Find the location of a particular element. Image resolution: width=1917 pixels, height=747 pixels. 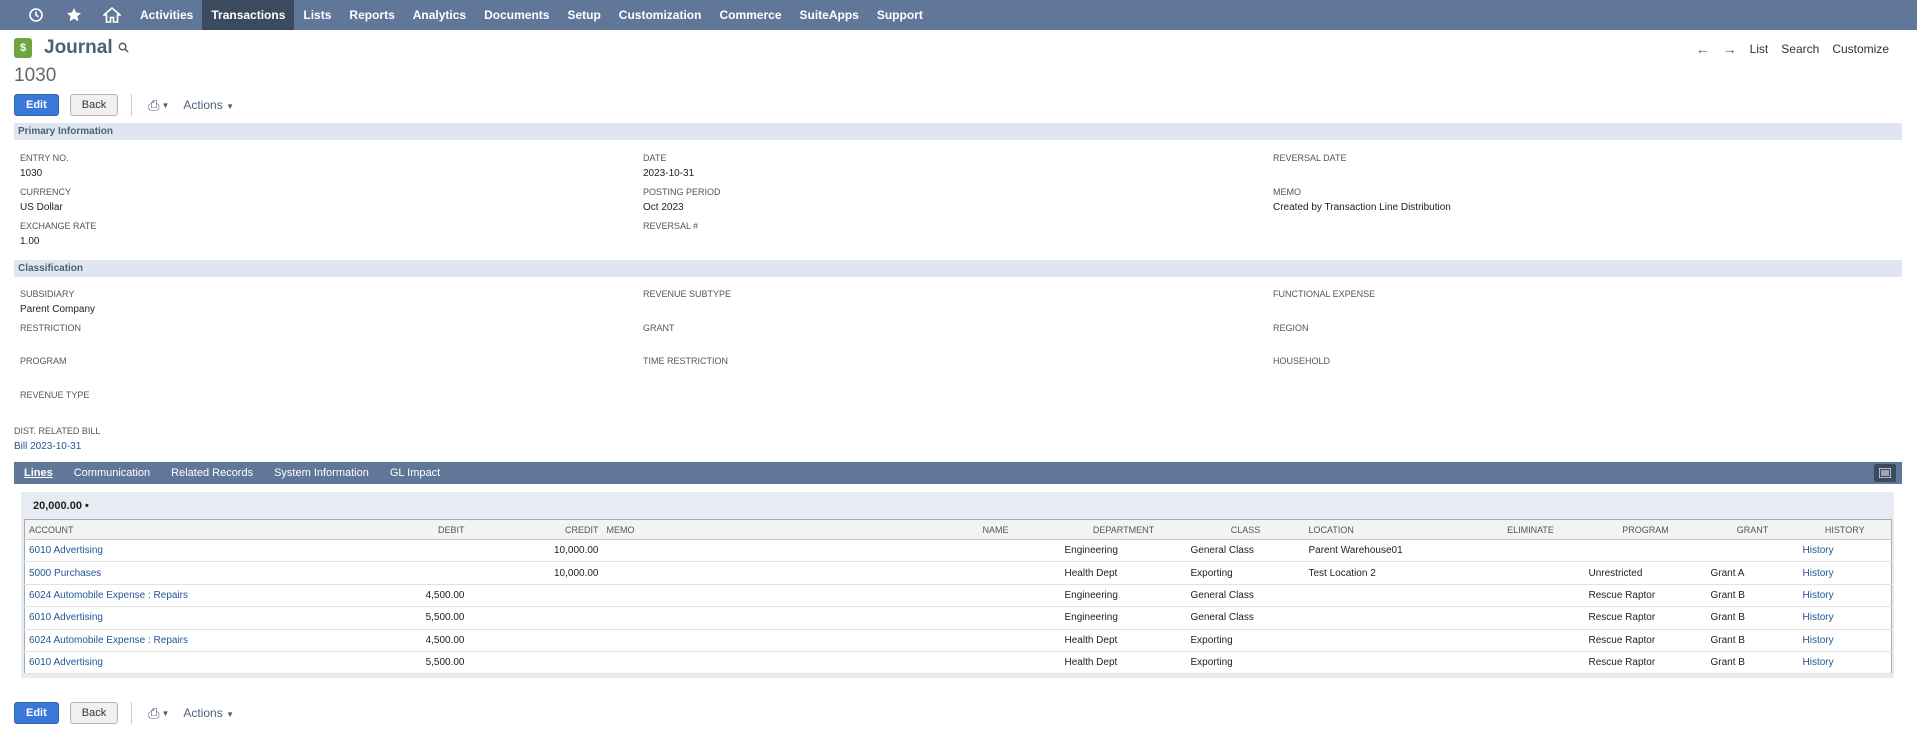

column-header-debit: DEBIT is located at coordinates (431, 529).